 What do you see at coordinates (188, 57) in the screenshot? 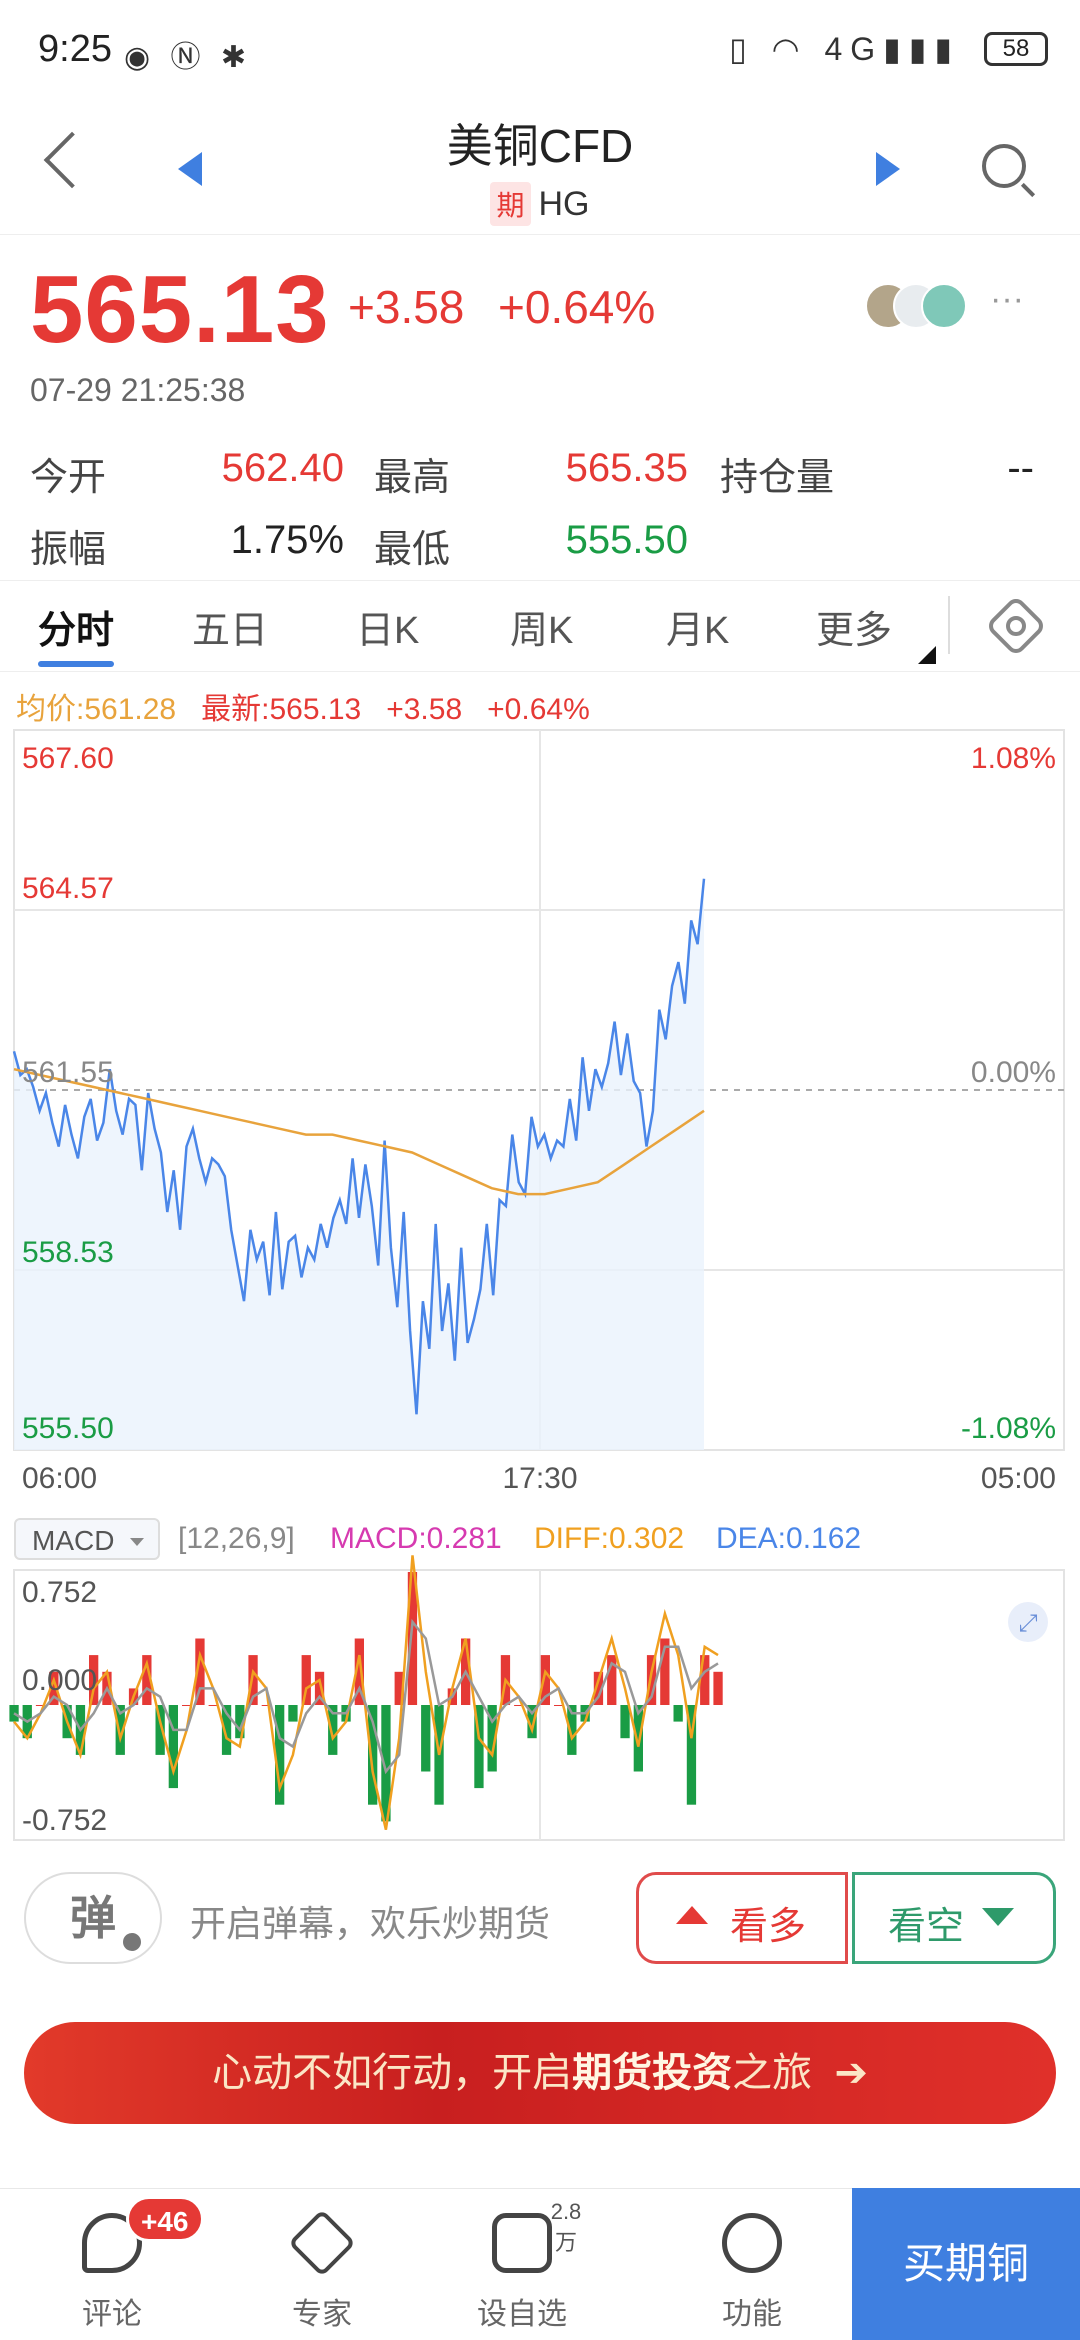
I see `status-notification-icons: ◉ Ⓝ ✱` at bounding box center [188, 57].